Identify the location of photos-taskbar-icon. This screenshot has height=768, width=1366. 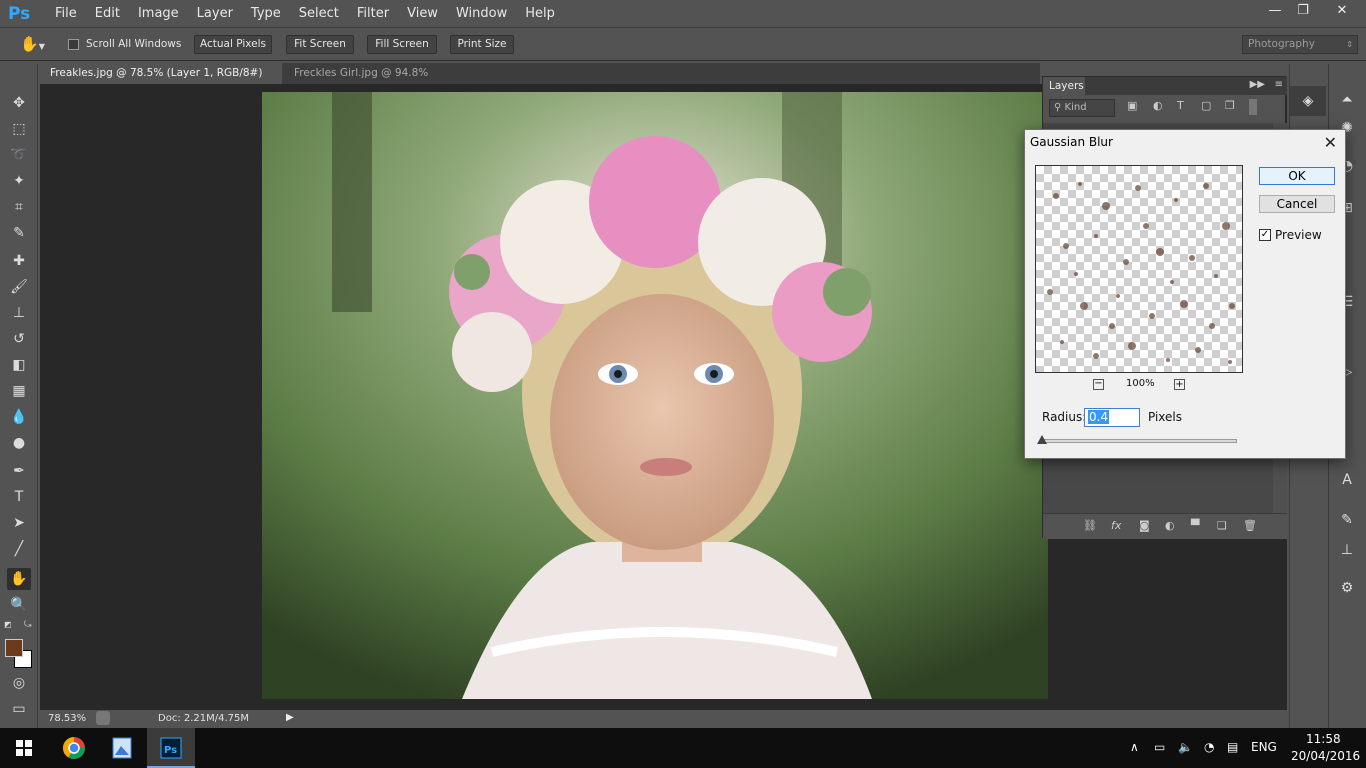
(122, 748).